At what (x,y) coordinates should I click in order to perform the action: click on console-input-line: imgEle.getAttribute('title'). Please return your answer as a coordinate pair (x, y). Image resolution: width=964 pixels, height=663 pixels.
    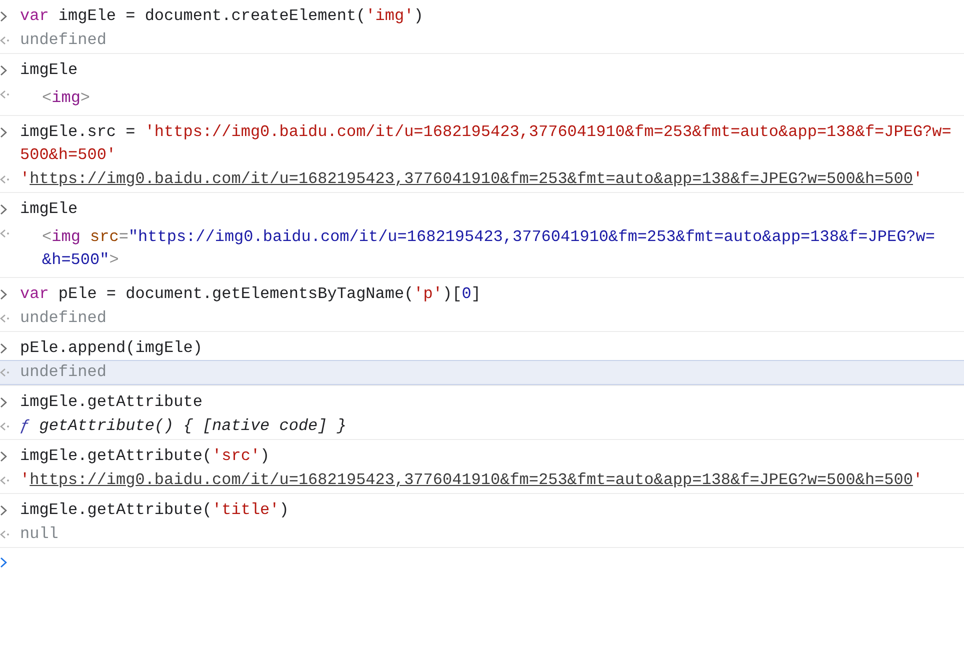
    Looking at the image, I should click on (155, 510).